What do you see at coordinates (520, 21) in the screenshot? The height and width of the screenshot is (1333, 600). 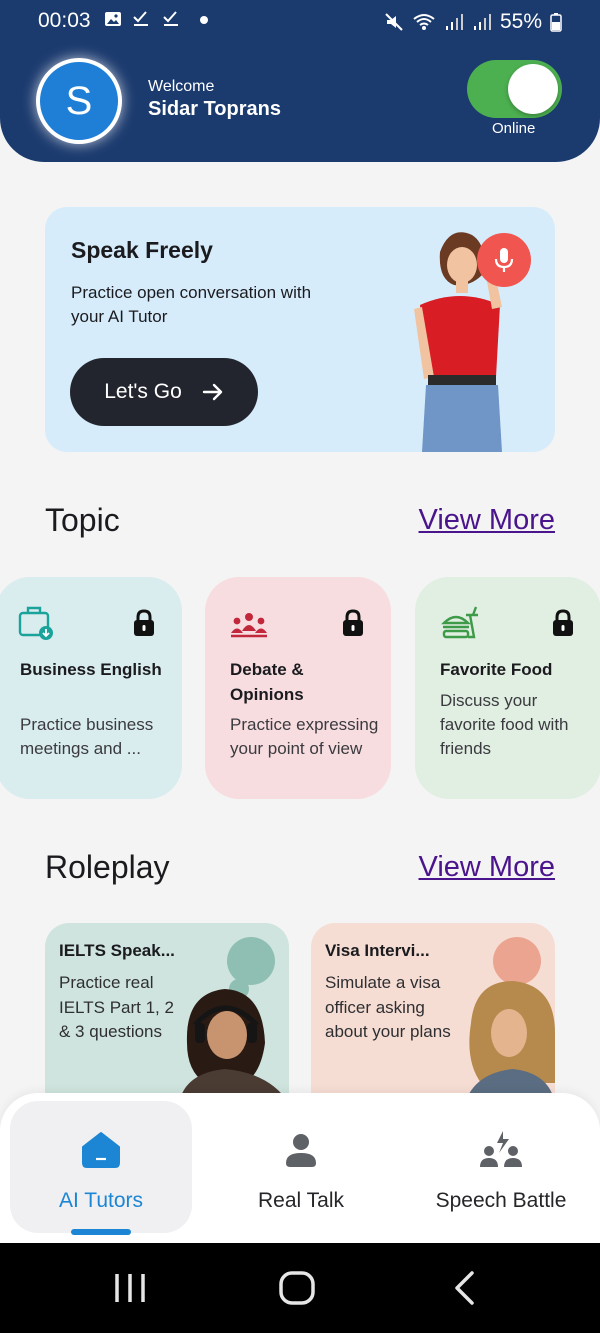 I see `battery-percent: 55%` at bounding box center [520, 21].